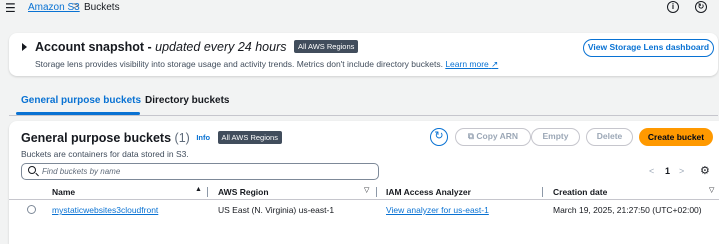 The width and height of the screenshot is (719, 244). I want to click on column-creation-date: Creation date, so click(580, 192).